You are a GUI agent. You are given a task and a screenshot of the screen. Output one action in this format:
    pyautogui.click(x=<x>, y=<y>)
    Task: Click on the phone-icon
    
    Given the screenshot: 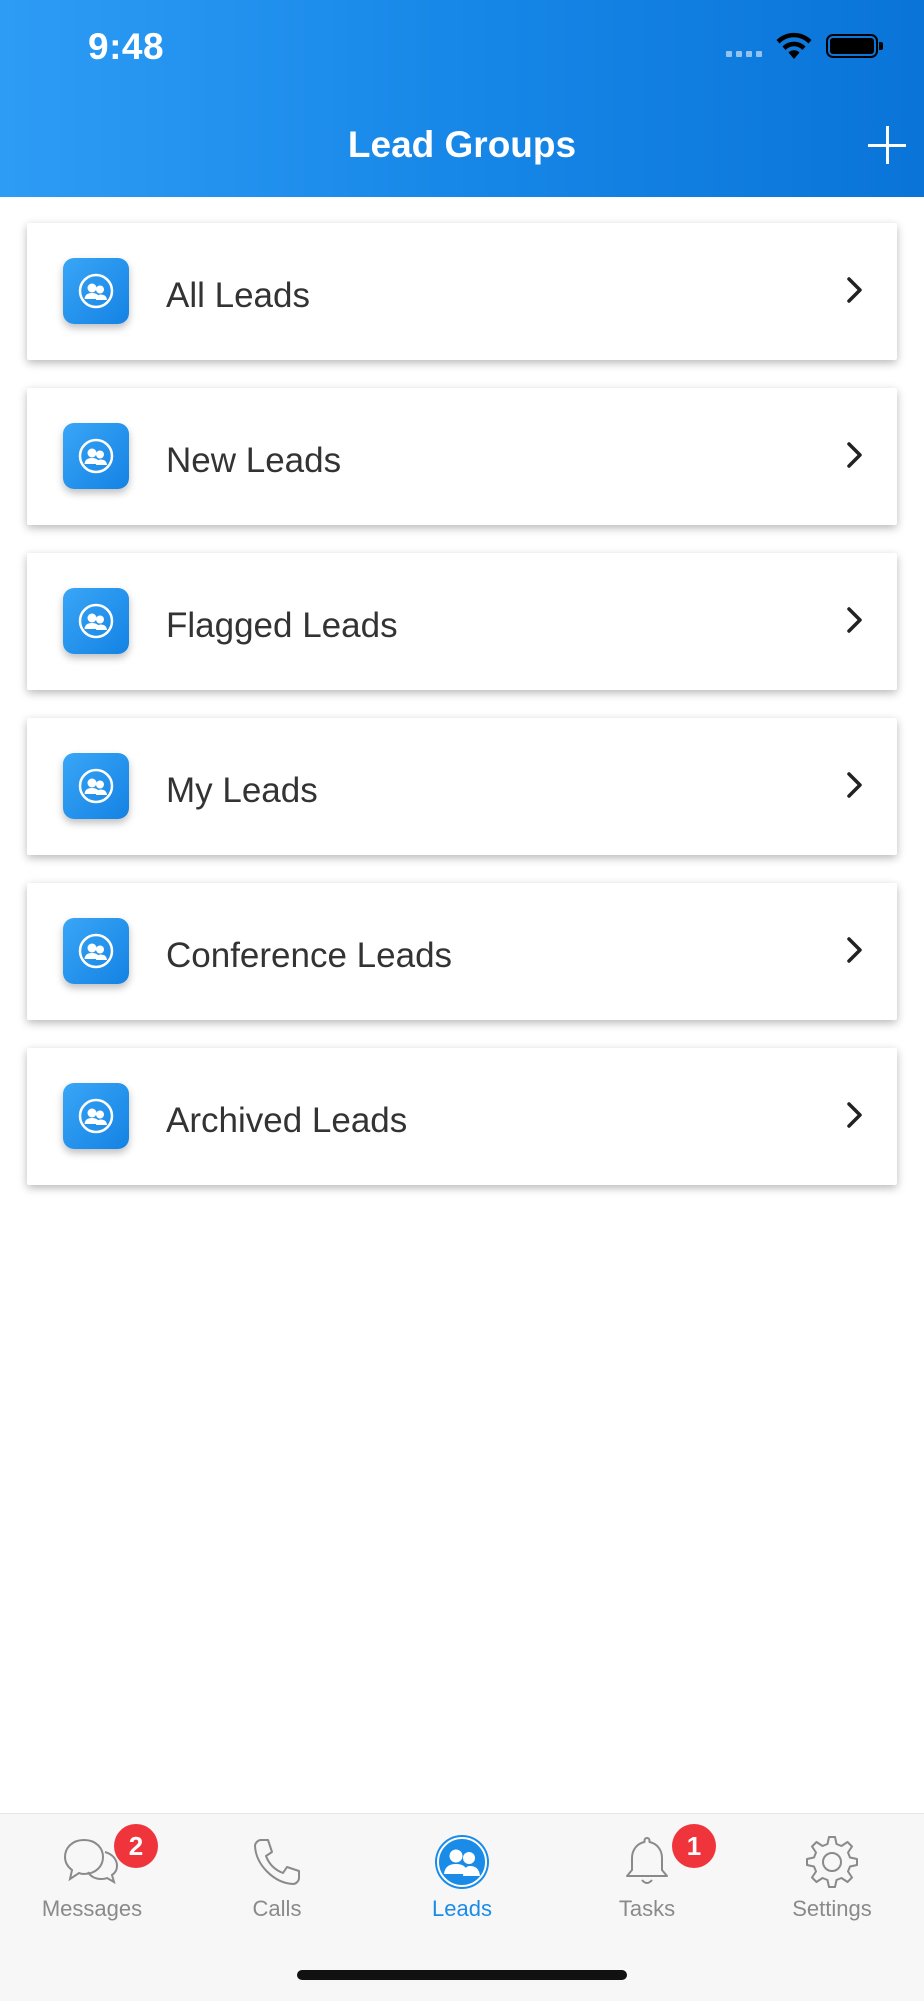 What is the action you would take?
    pyautogui.click(x=277, y=1862)
    